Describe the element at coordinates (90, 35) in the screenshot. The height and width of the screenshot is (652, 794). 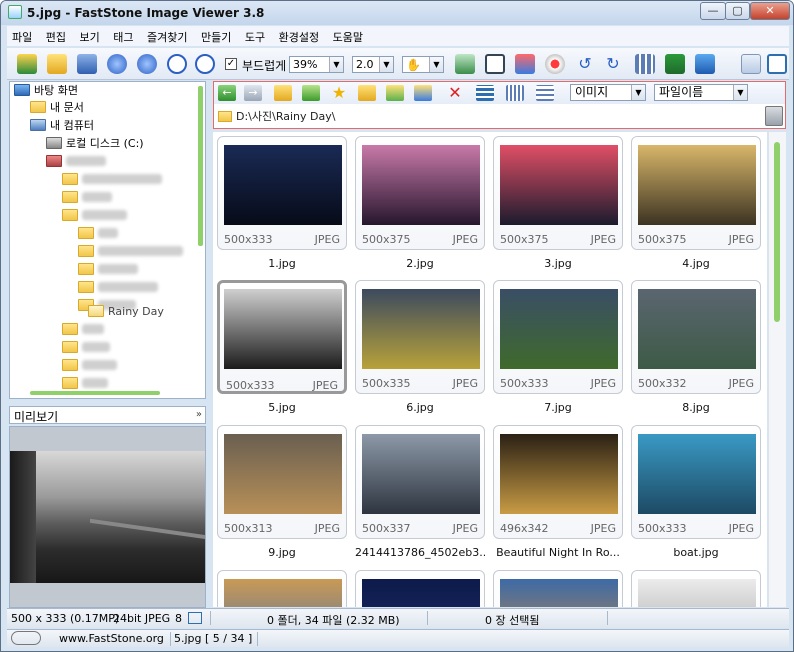
I see `menu-view: 보기` at that location.